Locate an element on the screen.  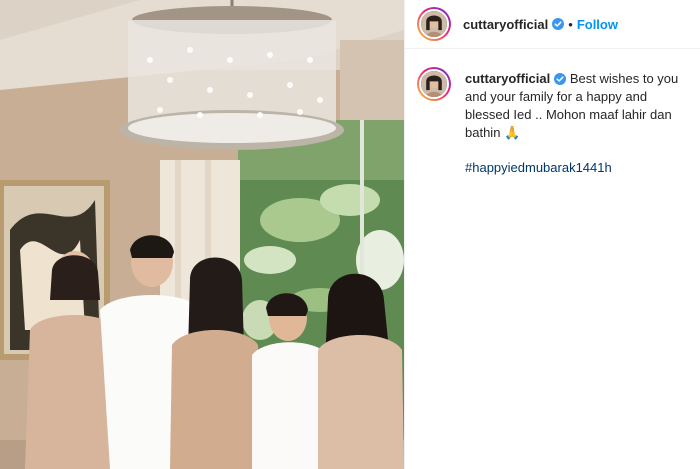
follow-button: Follow is located at coordinates (597, 24).